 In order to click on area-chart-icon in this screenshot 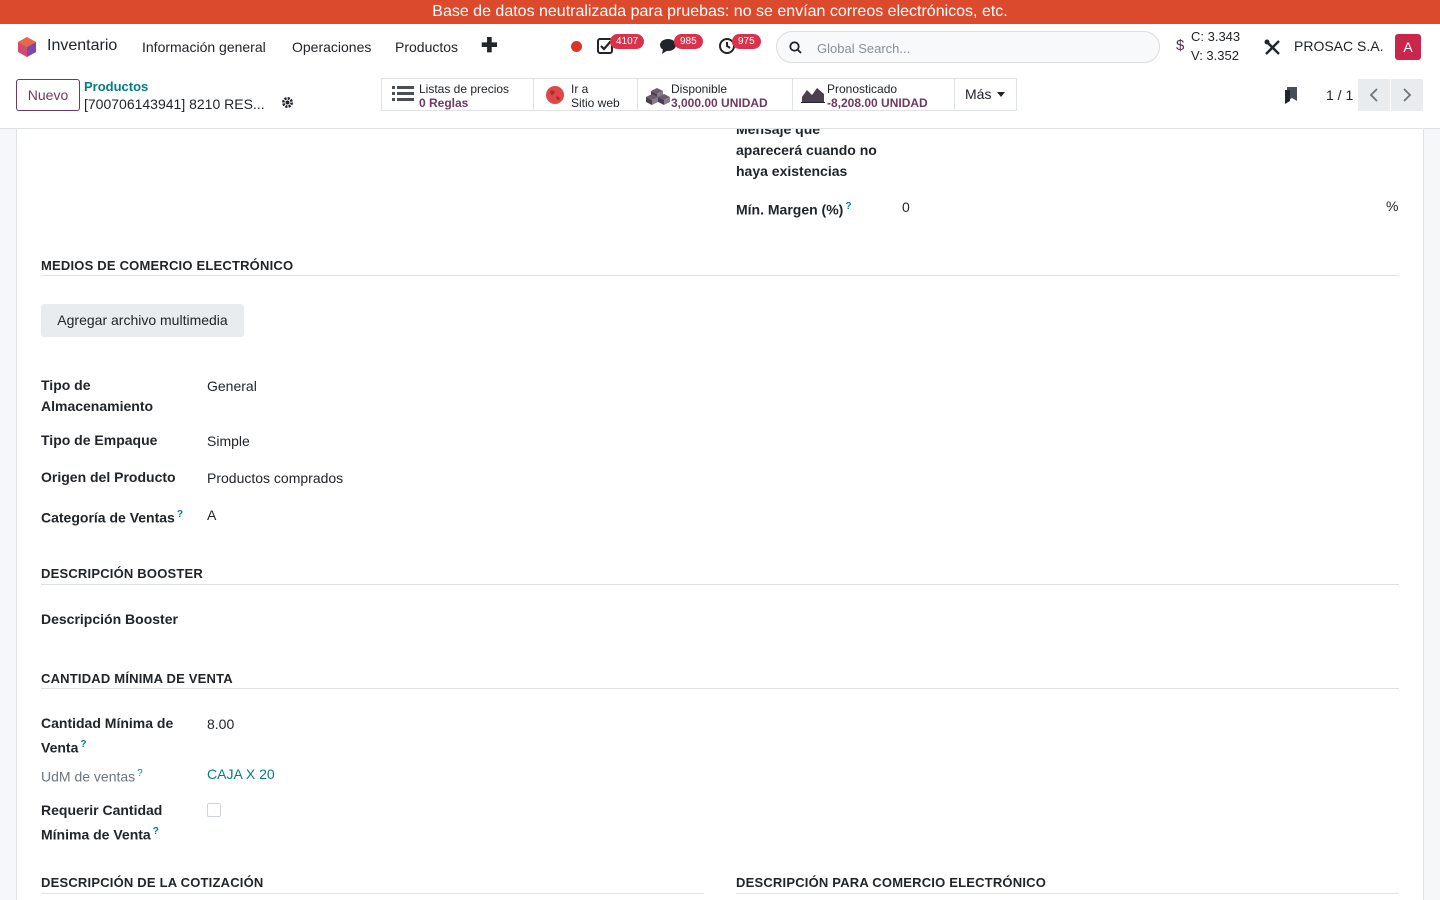, I will do `click(813, 95)`.